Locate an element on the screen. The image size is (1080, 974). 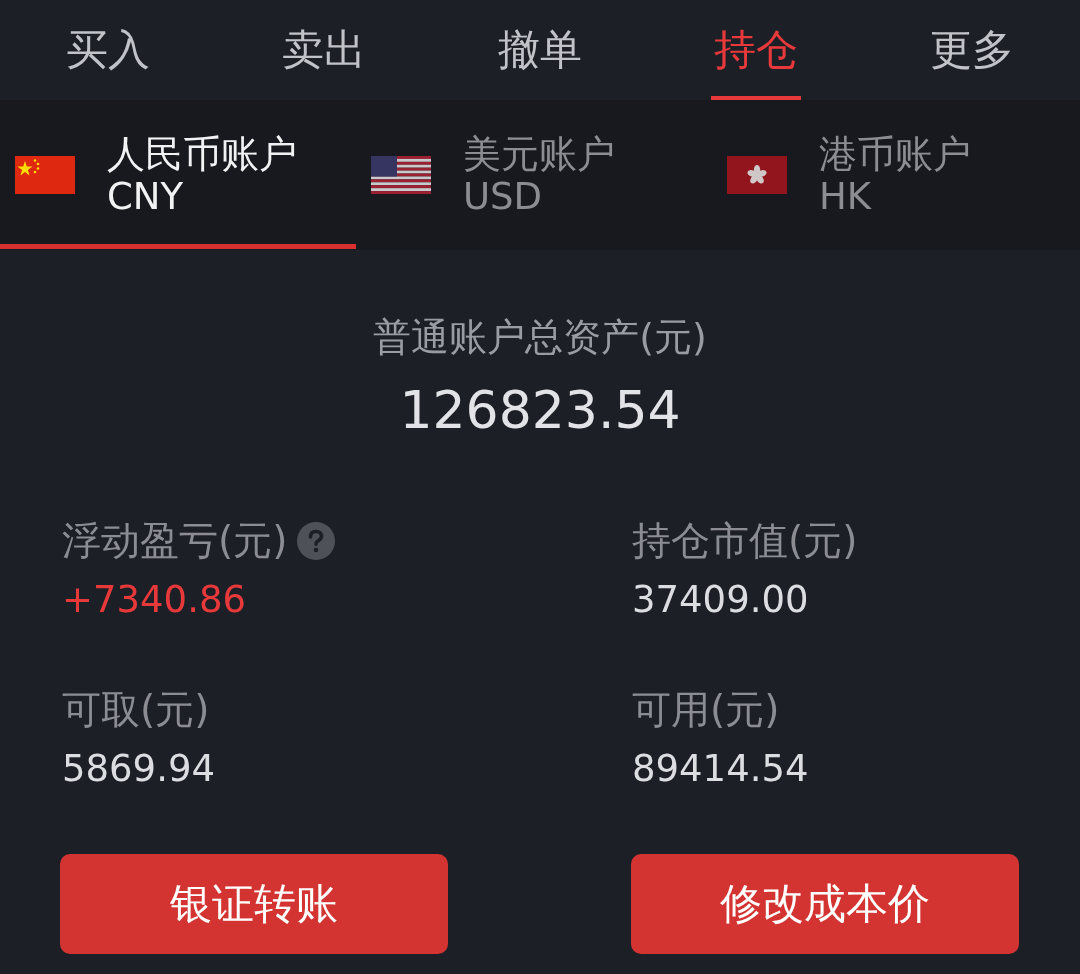
account-tab: 美元账户 USD is located at coordinates (534, 175).